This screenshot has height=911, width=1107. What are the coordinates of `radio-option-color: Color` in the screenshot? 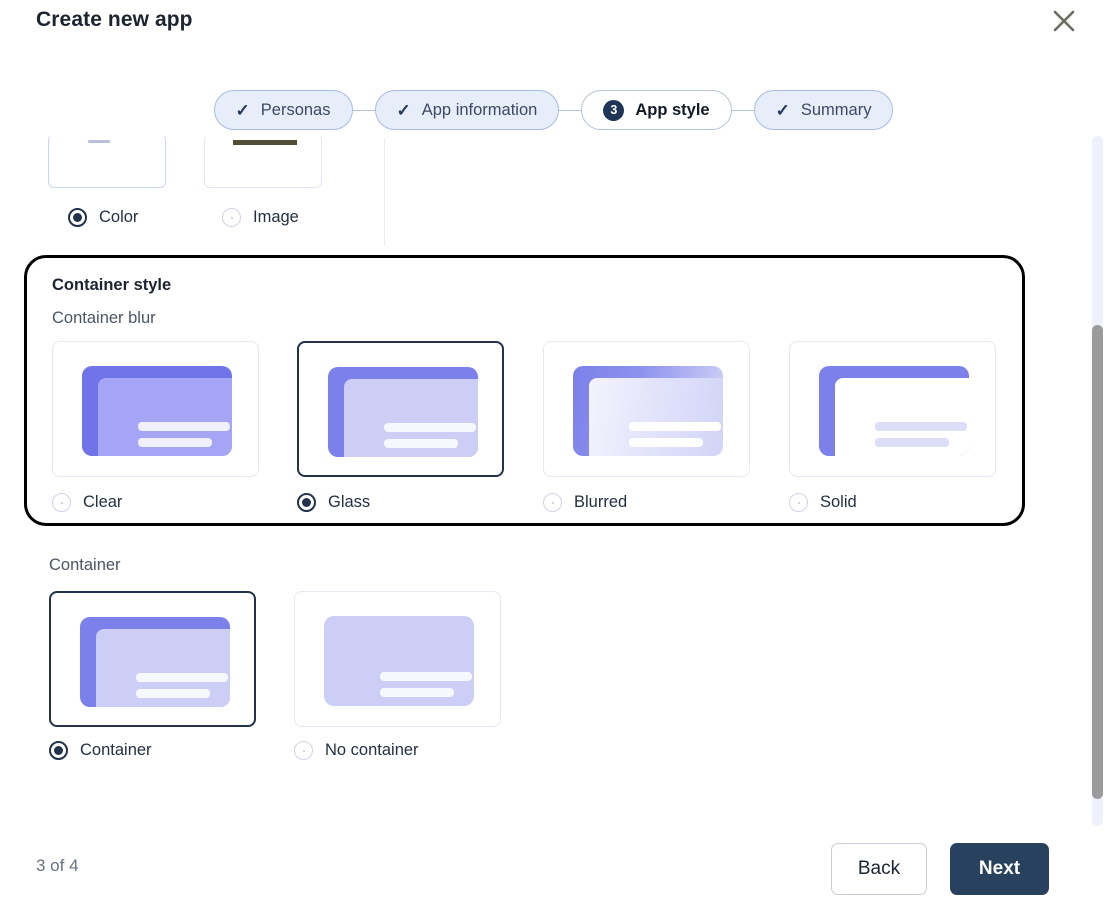 It's located at (103, 217).